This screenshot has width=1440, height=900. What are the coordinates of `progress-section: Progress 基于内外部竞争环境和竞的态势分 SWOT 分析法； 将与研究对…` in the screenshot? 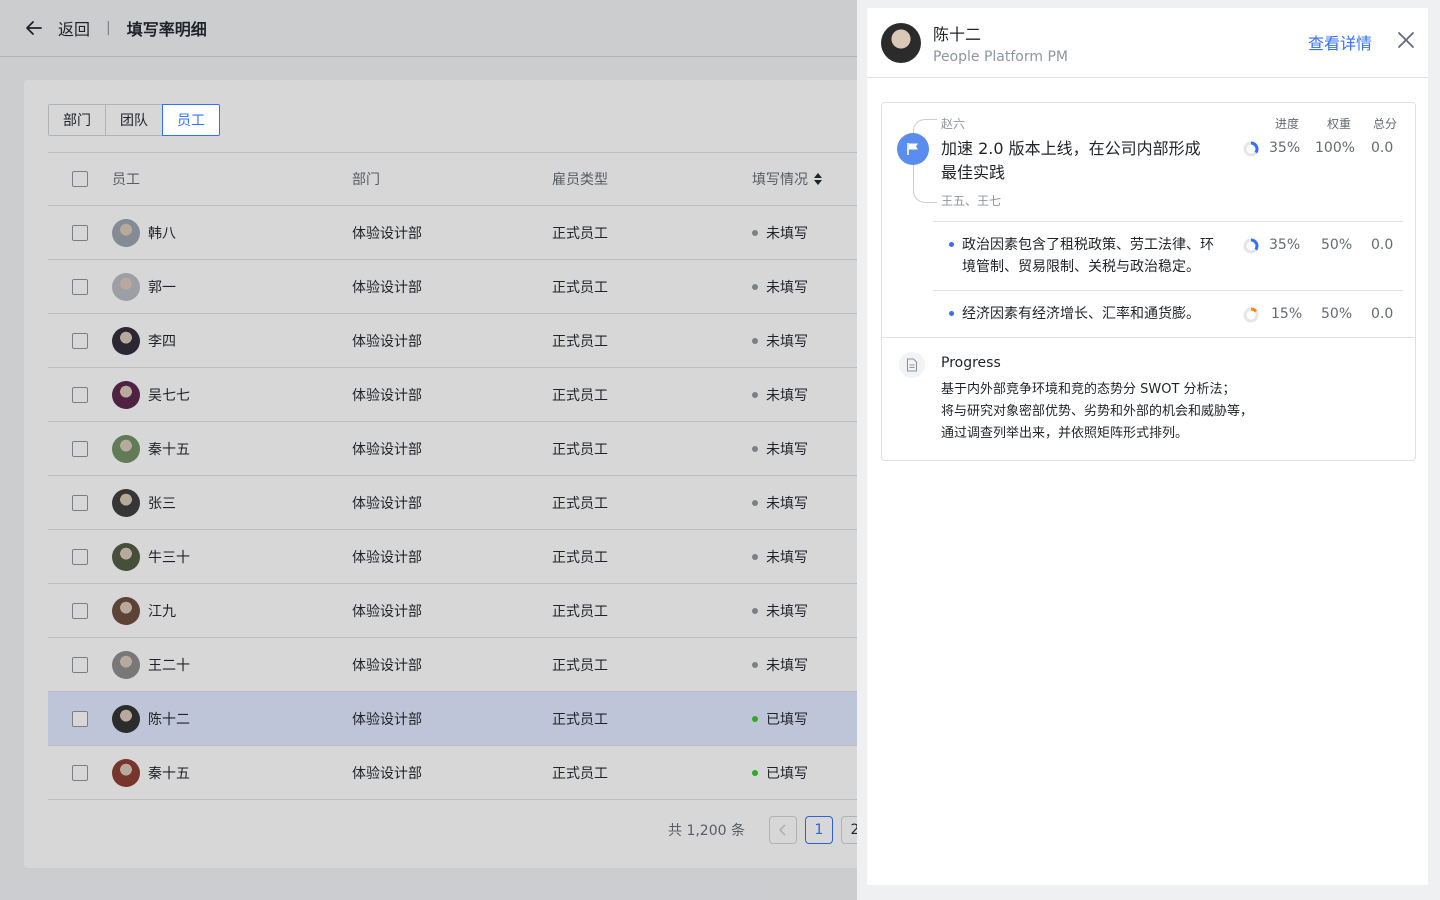 It's located at (1148, 398).